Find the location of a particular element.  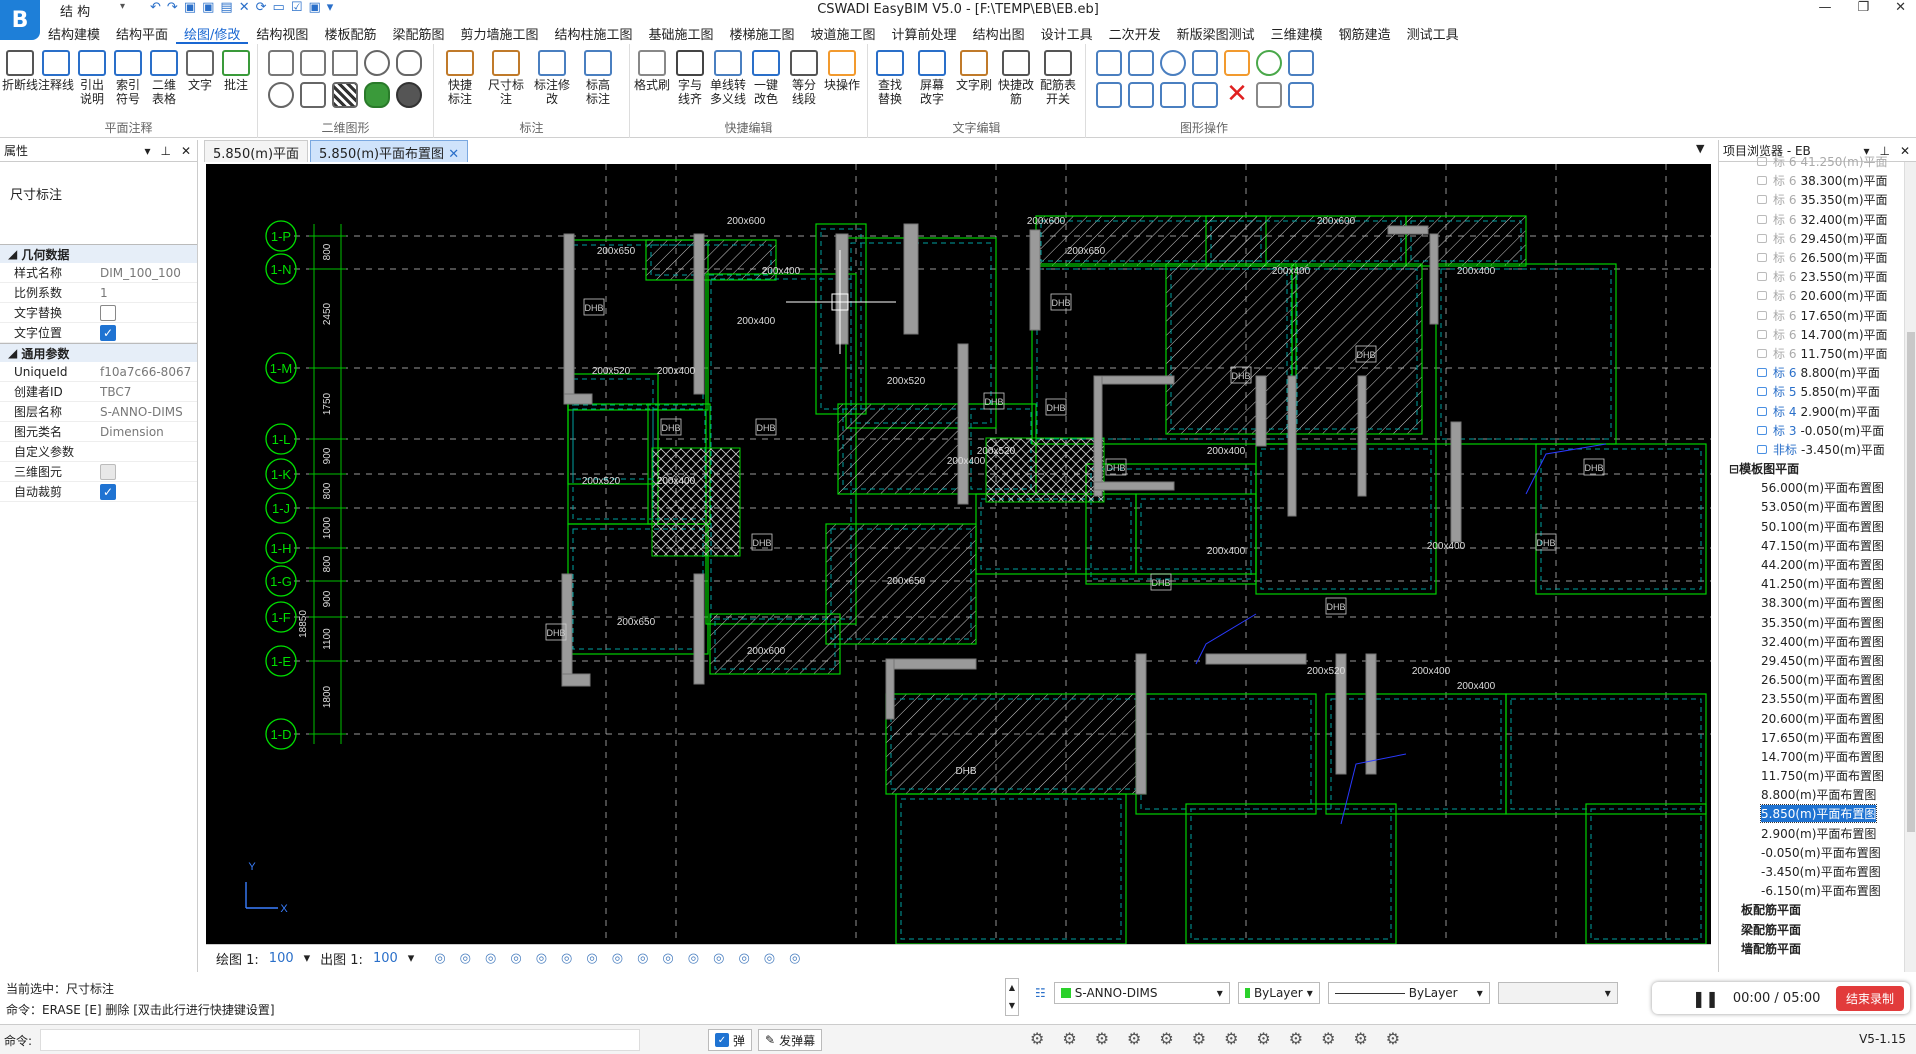

tree-plan-item: 2.900(m)平面布置图 is located at coordinates (1817, 833).